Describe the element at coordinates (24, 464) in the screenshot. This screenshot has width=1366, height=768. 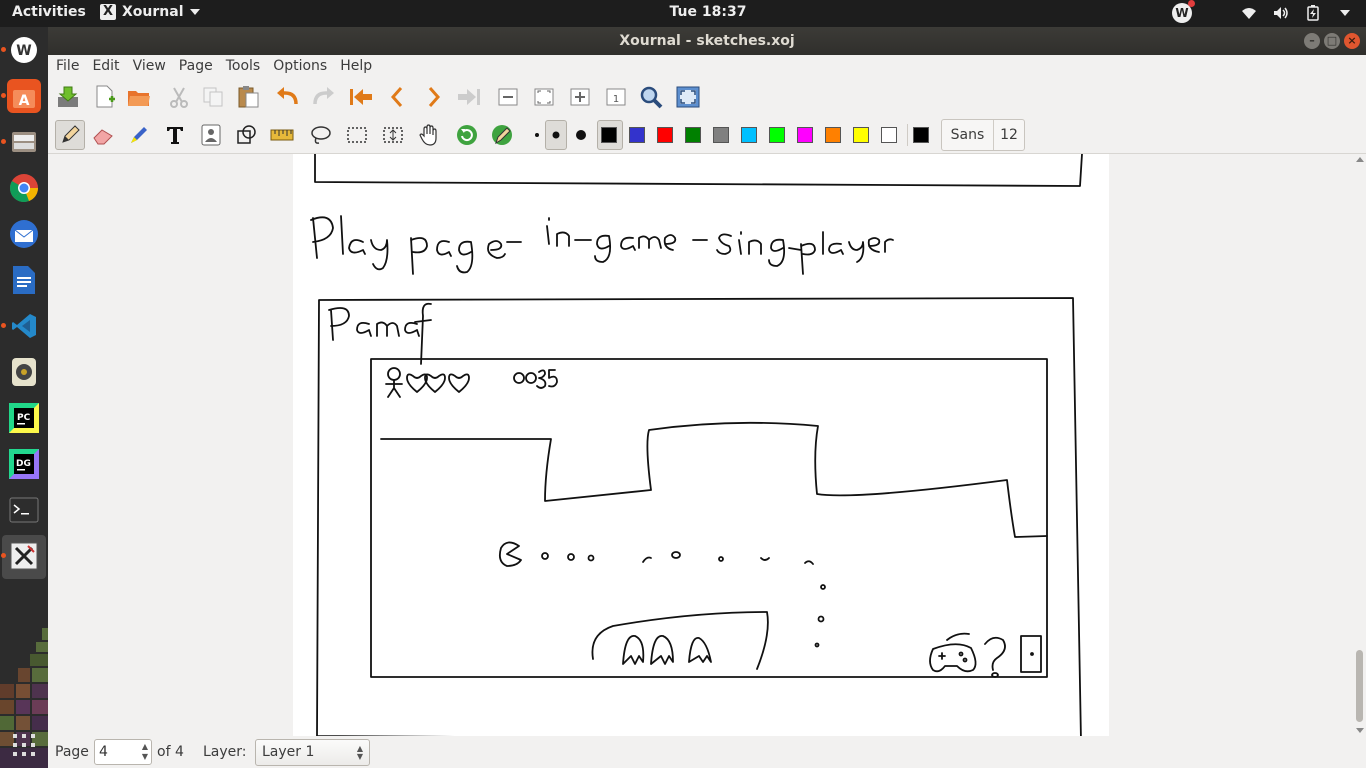
I see `dock-item-datagrip: DG` at that location.